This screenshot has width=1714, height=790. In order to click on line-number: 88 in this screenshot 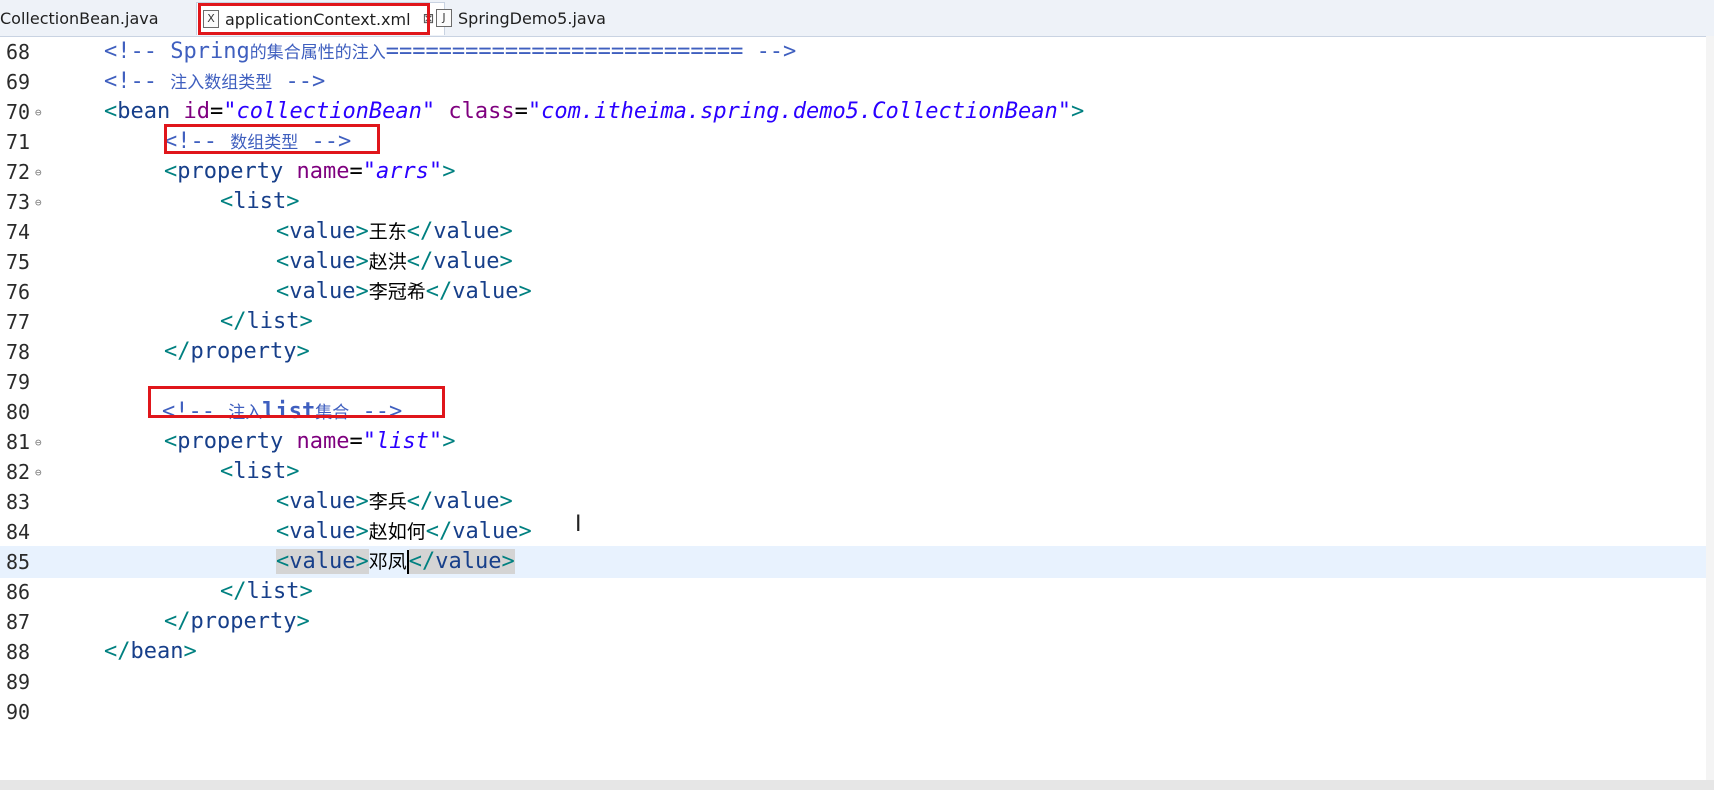, I will do `click(18, 652)`.